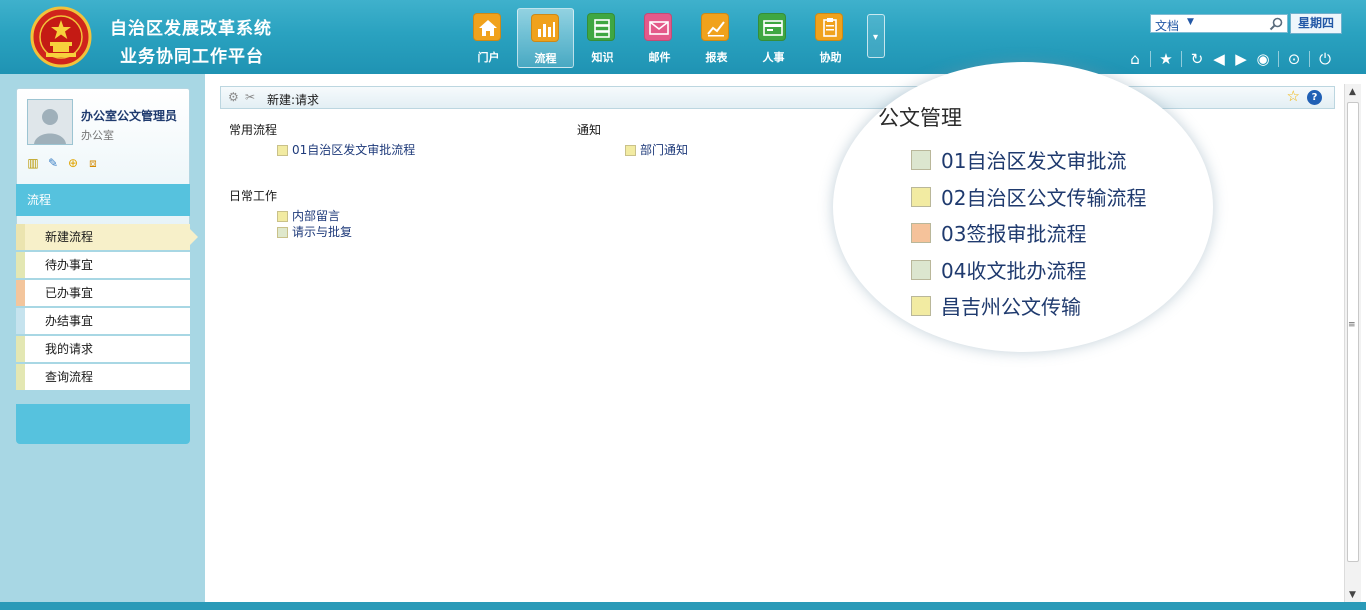 This screenshot has height=610, width=1366. Describe the element at coordinates (1263, 59) in the screenshot. I see `settings-icon: ◉` at that location.